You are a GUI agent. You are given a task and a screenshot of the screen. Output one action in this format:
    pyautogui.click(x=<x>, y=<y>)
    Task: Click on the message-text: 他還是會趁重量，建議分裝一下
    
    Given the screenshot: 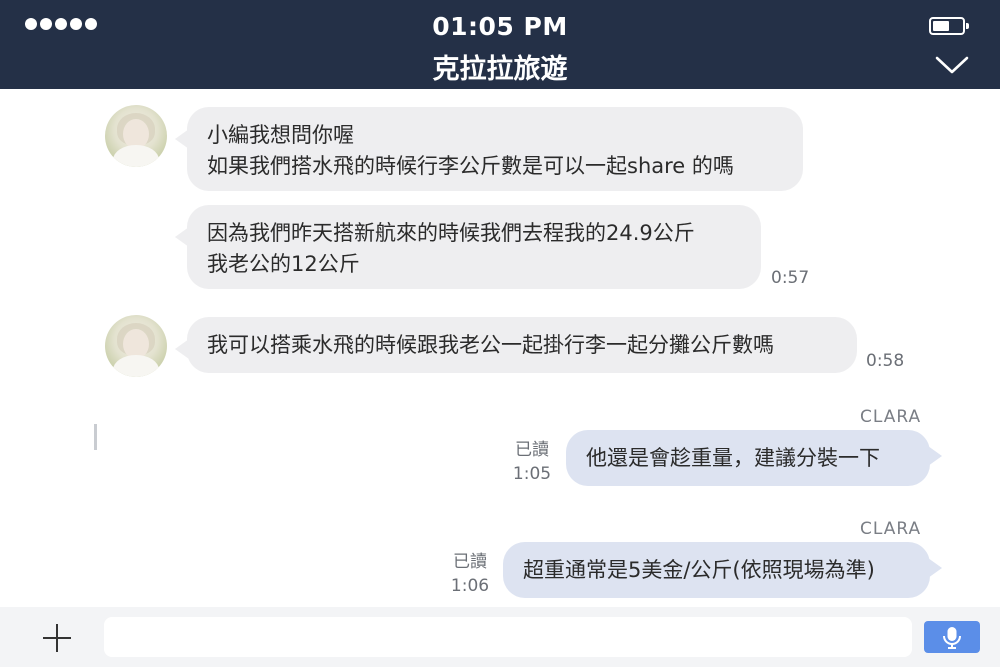 What is the action you would take?
    pyautogui.click(x=733, y=458)
    